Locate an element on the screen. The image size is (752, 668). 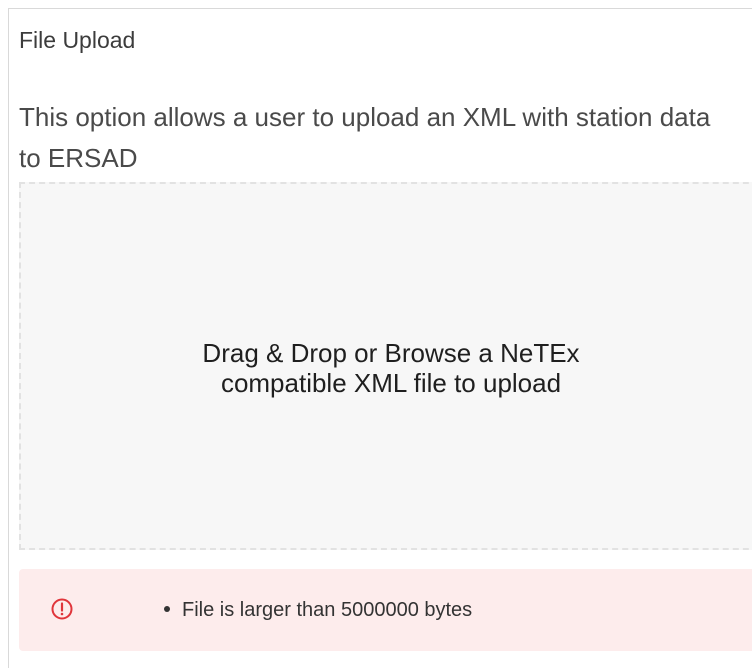
dropzone-line-1: Drag & Drop or Browse a NeTEx is located at coordinates (391, 353).